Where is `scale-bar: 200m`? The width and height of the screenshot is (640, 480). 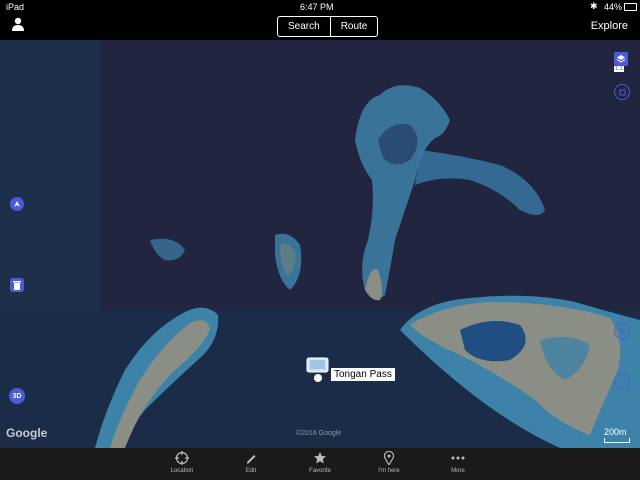
scale-bar: 200m is located at coordinates (617, 435).